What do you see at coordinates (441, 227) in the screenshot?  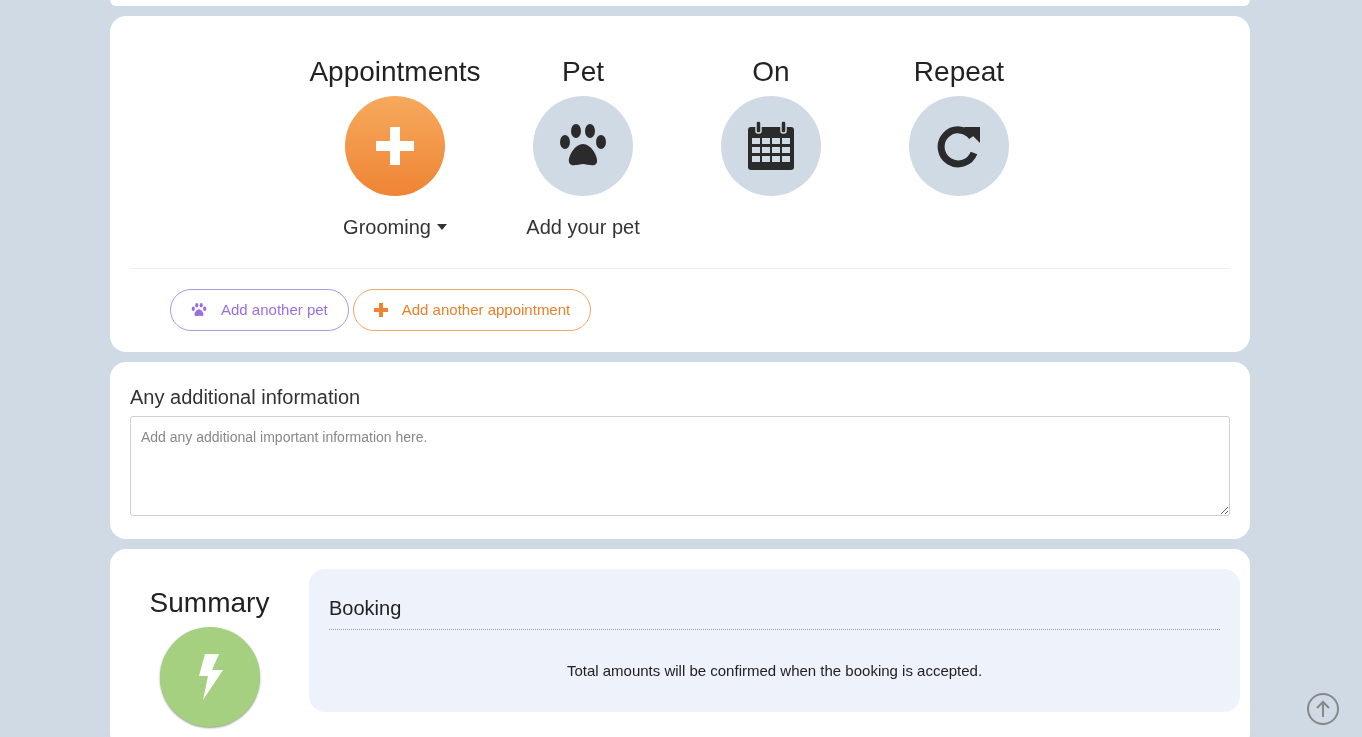 I see `caret-icon` at bounding box center [441, 227].